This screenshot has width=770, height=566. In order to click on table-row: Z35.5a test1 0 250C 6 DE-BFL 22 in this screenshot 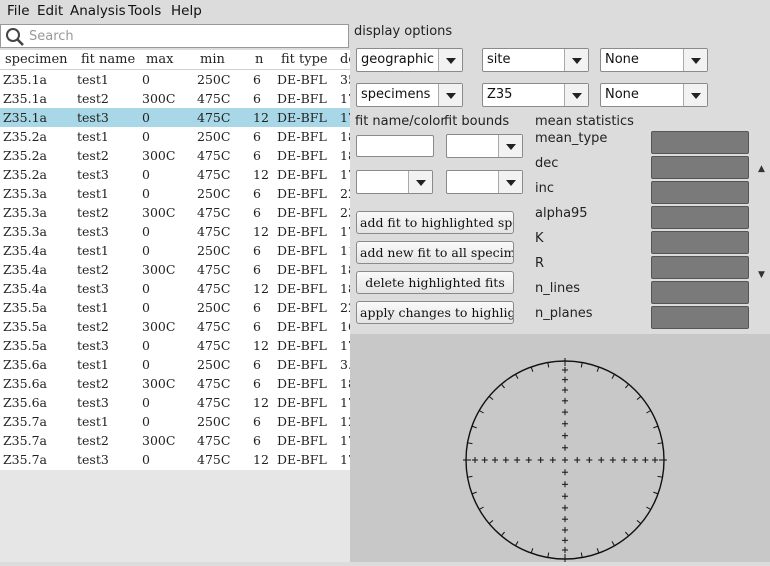, I will do `click(175, 307)`.